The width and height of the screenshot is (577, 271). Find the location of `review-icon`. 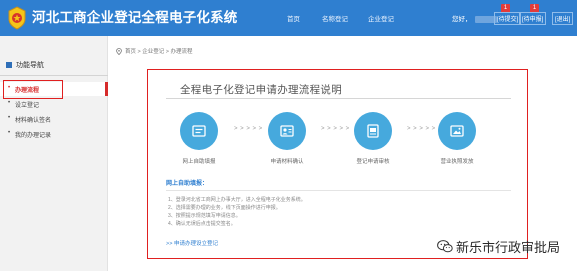

review-icon is located at coordinates (373, 131).